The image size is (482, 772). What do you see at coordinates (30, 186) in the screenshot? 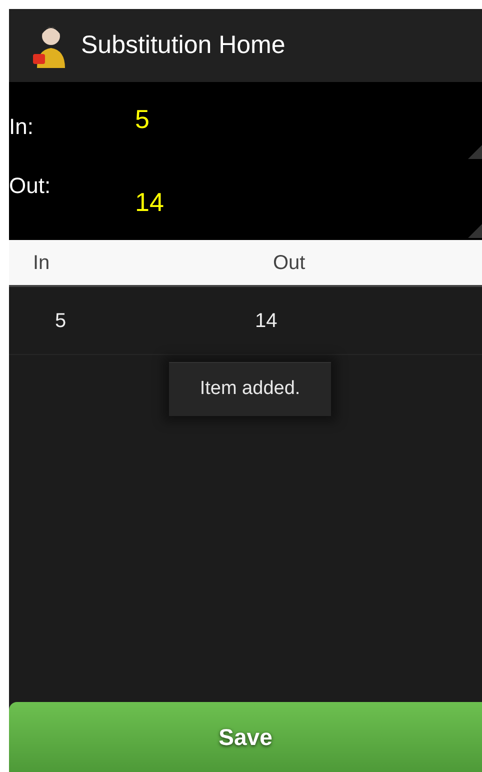
I see `field-label: Out:` at bounding box center [30, 186].